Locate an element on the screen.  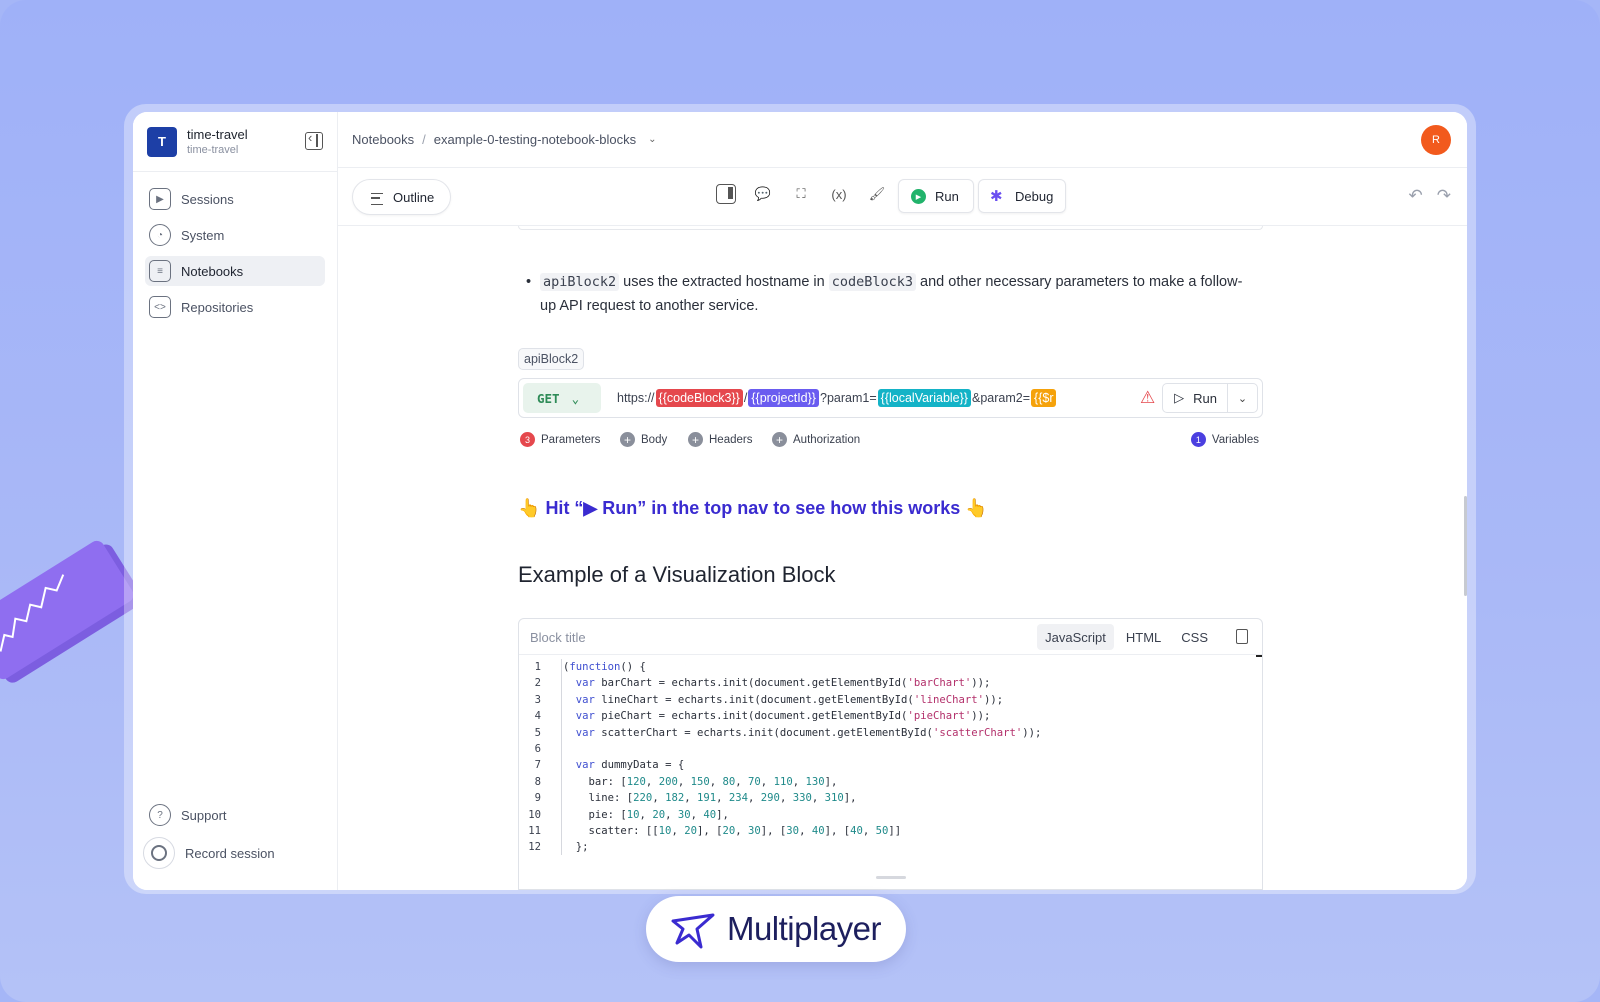
code-line: 10 pie: [10, 20, 30, 40], is located at coordinates (890, 815).